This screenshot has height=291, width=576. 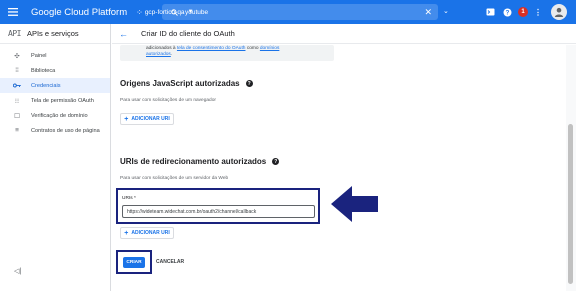 What do you see at coordinates (300, 12) in the screenshot?
I see `search-bar: youtube ✕` at bounding box center [300, 12].